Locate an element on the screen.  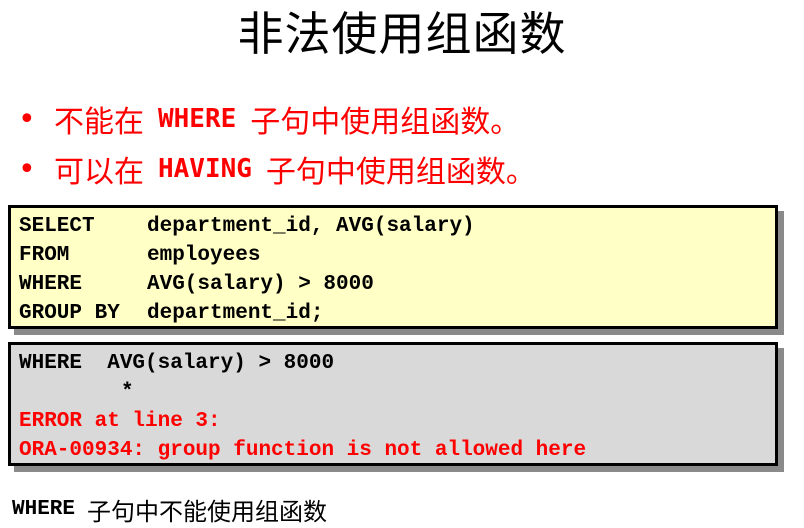
sql-clause: department_id; is located at coordinates (235, 313).